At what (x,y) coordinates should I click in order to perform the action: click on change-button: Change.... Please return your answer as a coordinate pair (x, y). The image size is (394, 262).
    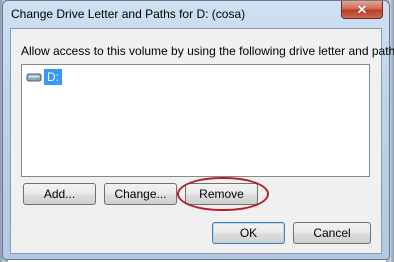
    Looking at the image, I should click on (140, 194).